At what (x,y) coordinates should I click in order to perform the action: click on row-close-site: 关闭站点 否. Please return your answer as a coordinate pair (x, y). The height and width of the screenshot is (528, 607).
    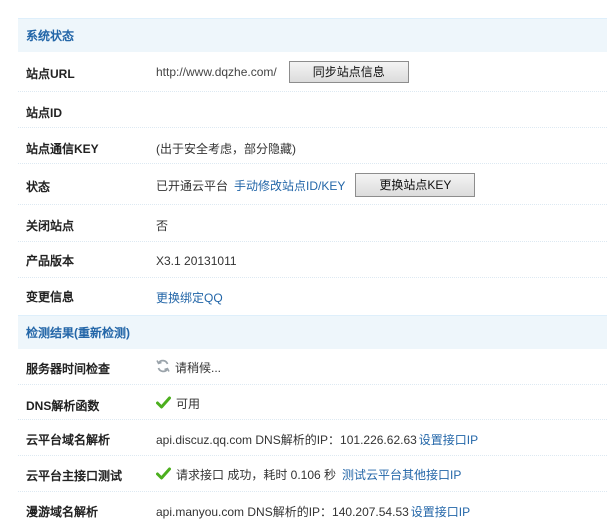
    Looking at the image, I should click on (312, 223).